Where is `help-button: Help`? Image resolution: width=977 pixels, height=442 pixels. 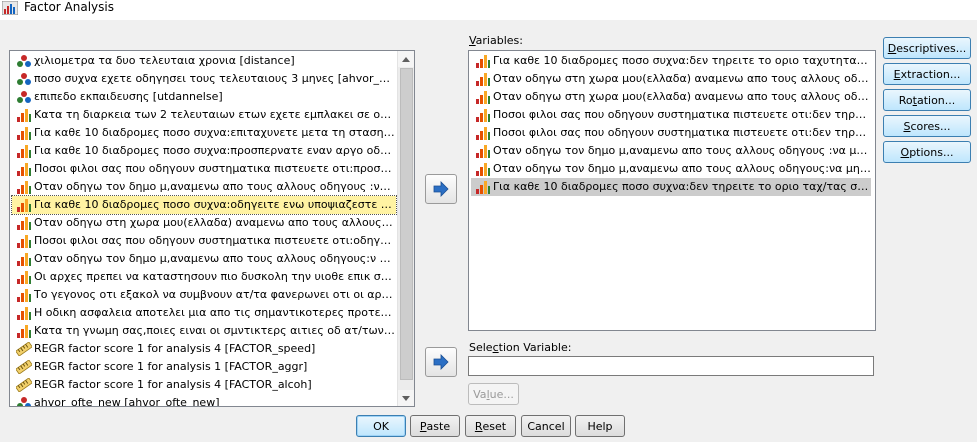
help-button: Help is located at coordinates (600, 426).